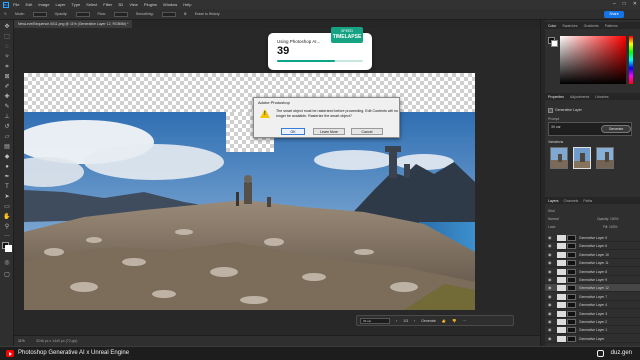 The height and width of the screenshot is (360, 640). I want to click on menu-3d: 3D, so click(120, 4).